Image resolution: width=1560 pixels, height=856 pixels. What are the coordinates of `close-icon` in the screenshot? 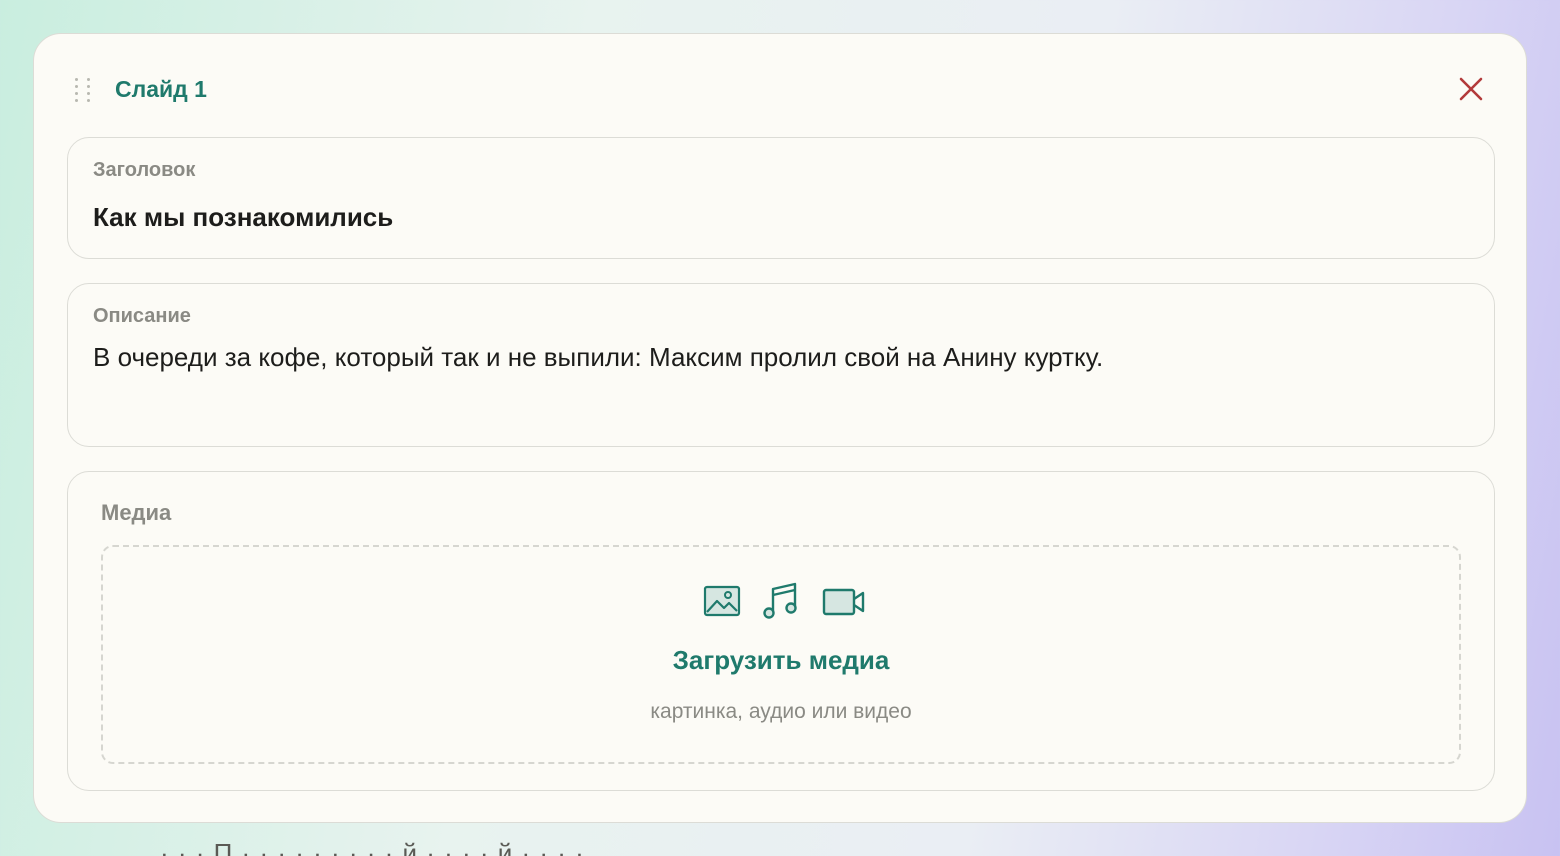 It's located at (1471, 89).